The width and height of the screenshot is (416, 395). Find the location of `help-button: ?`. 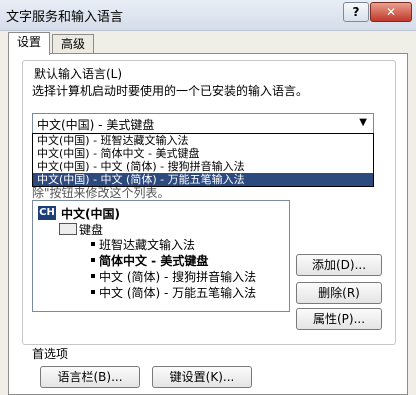

help-button: ? is located at coordinates (356, 12).